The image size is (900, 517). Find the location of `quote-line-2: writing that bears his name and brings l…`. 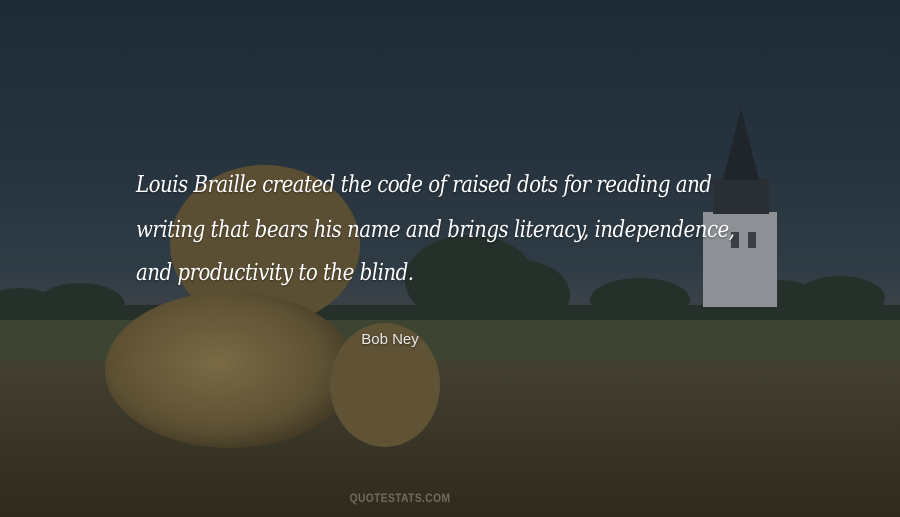

quote-line-2: writing that bears his name and brings l… is located at coordinates (435, 230).